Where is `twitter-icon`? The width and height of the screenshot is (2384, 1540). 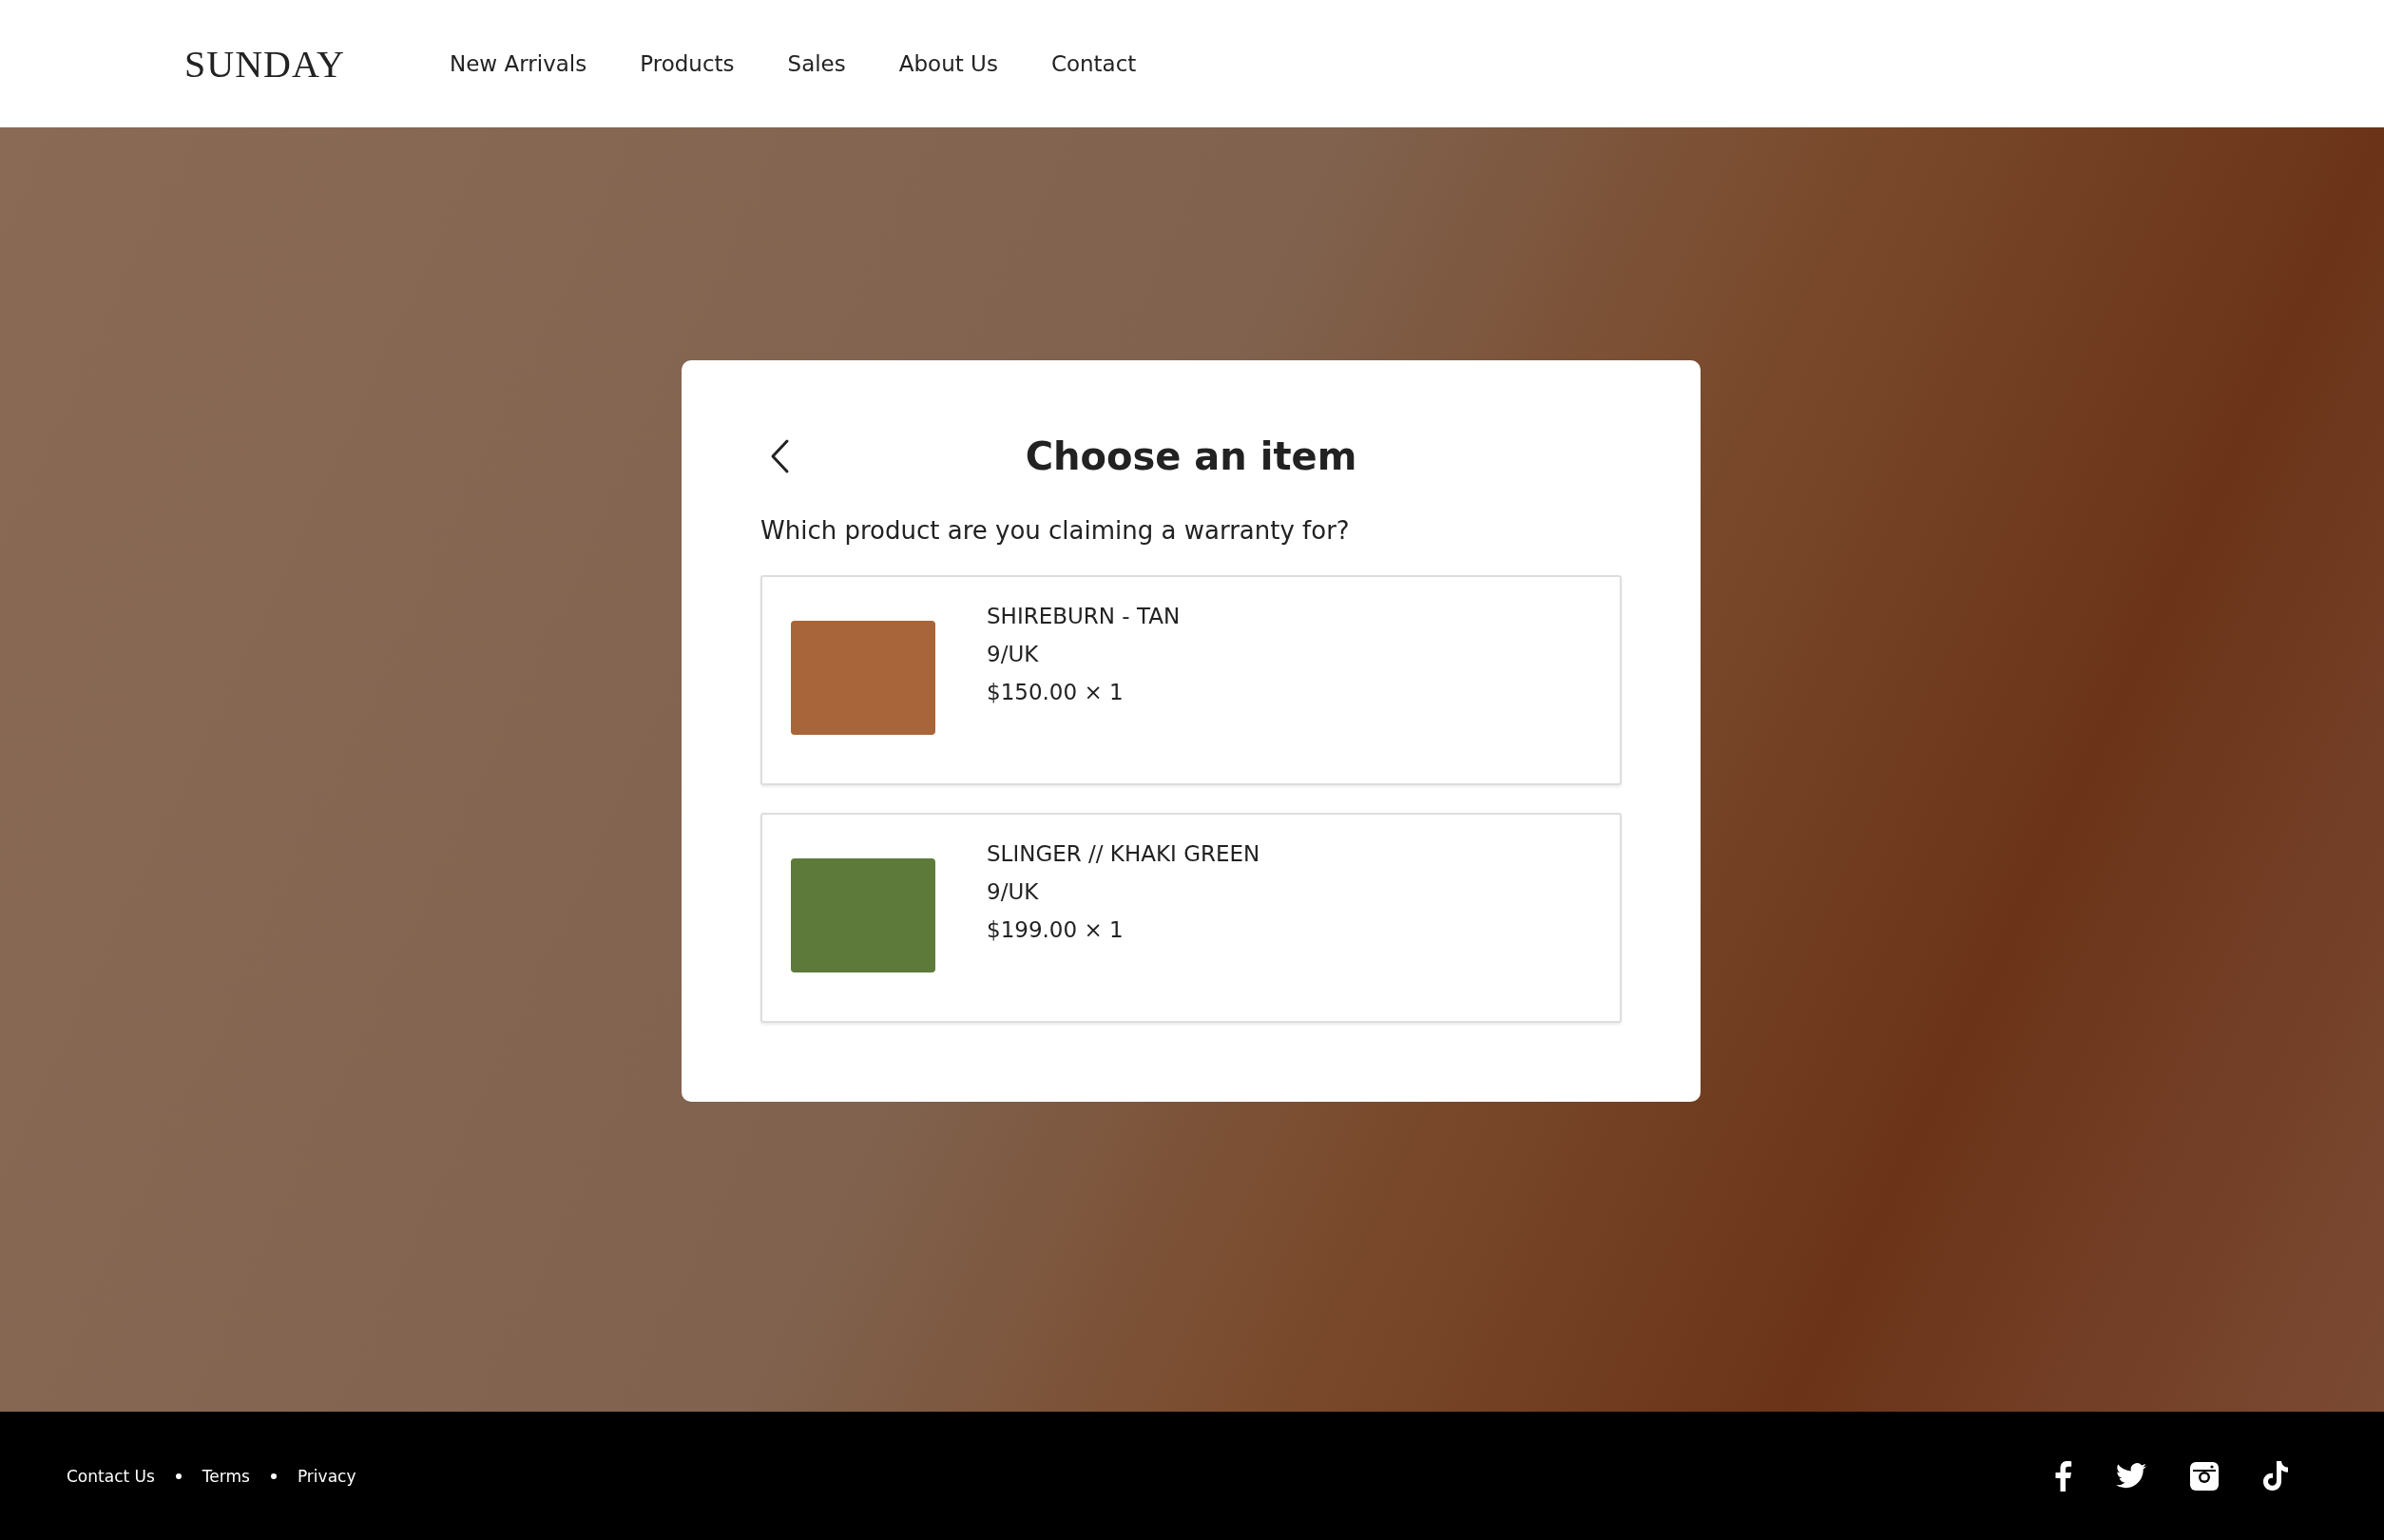
twitter-icon is located at coordinates (2131, 1476).